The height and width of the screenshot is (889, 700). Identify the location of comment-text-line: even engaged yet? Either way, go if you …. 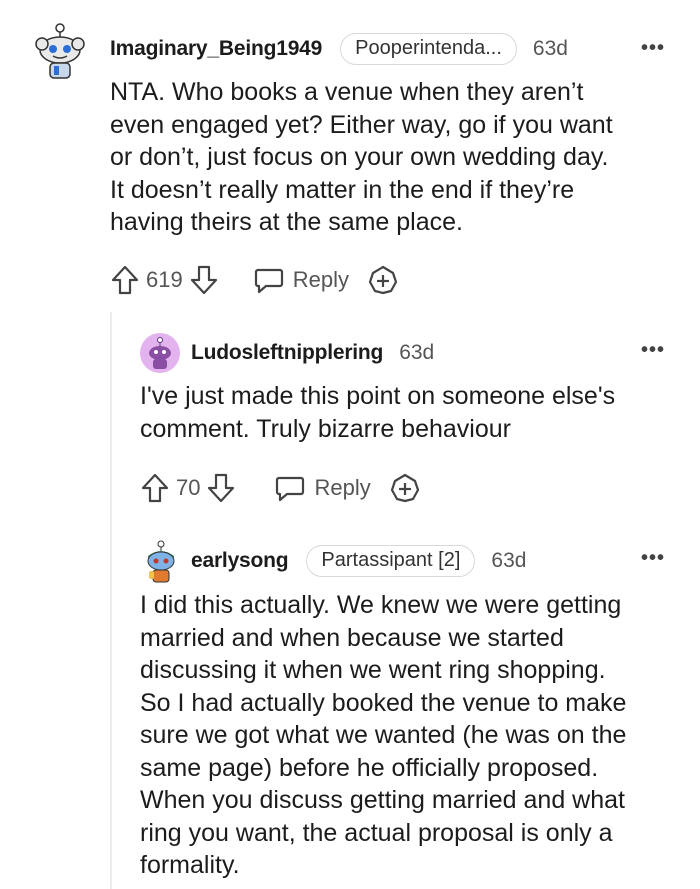
(361, 124).